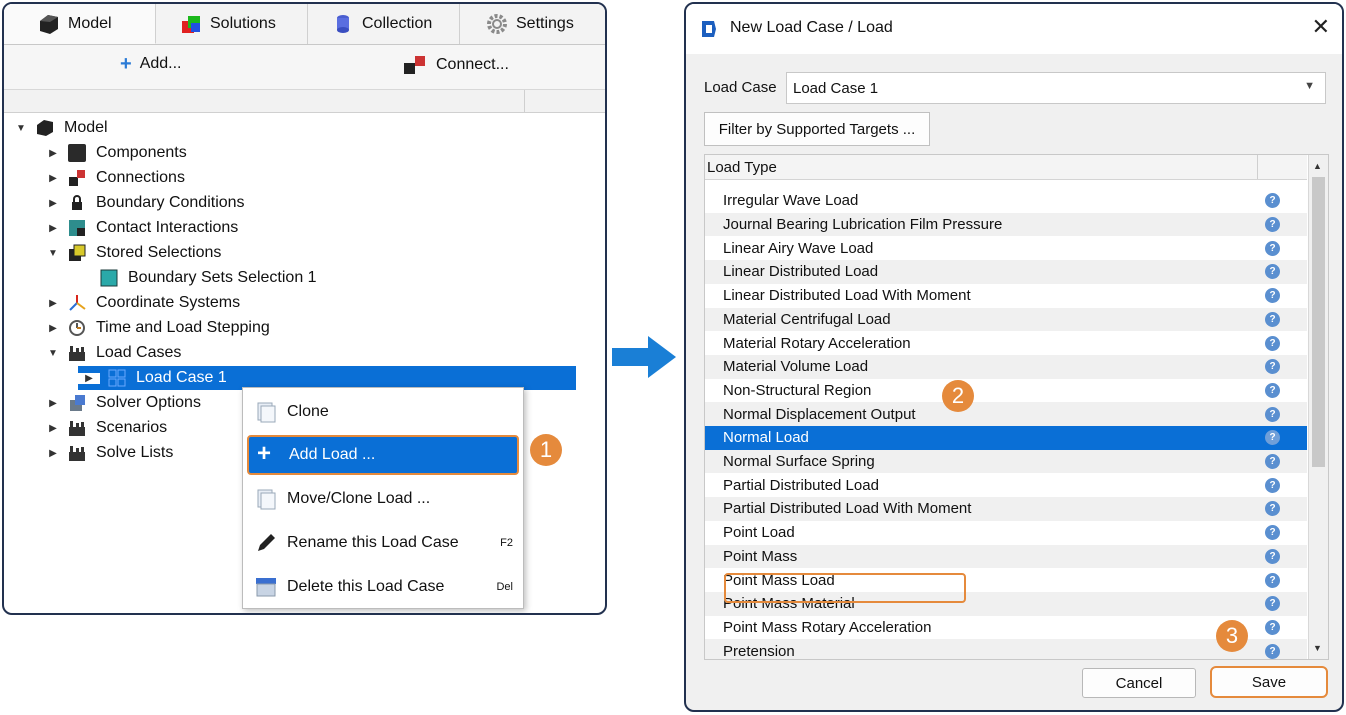 This screenshot has width=1346, height=715. What do you see at coordinates (1006, 438) in the screenshot?
I see `load-type-item: Normal Load?` at bounding box center [1006, 438].